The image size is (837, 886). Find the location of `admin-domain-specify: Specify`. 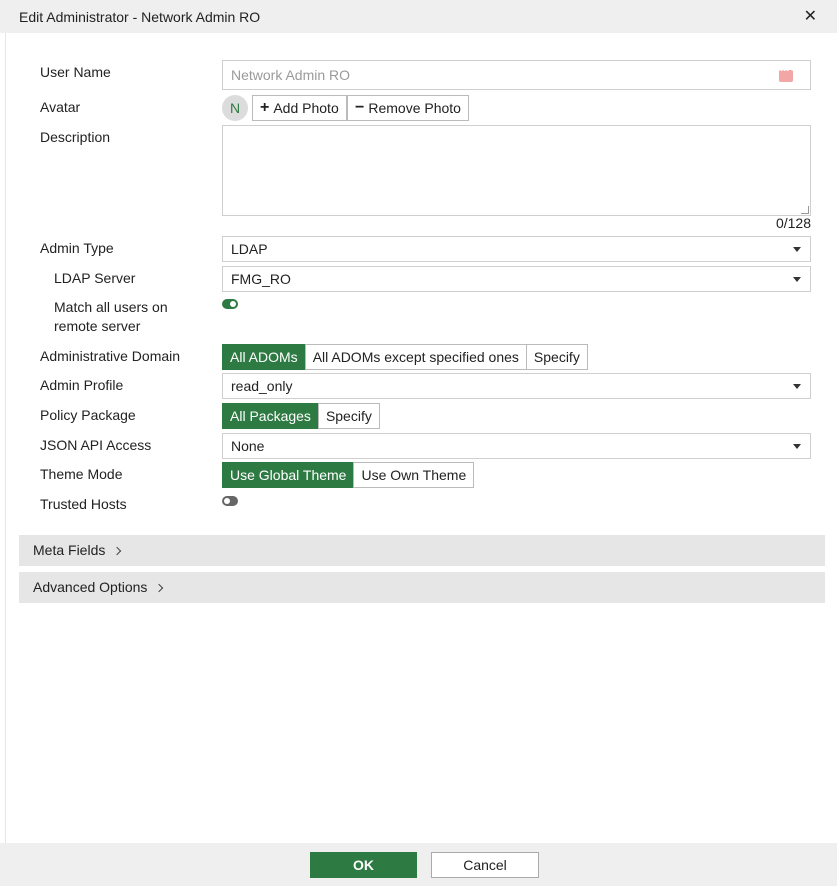

admin-domain-specify: Specify is located at coordinates (556, 357).